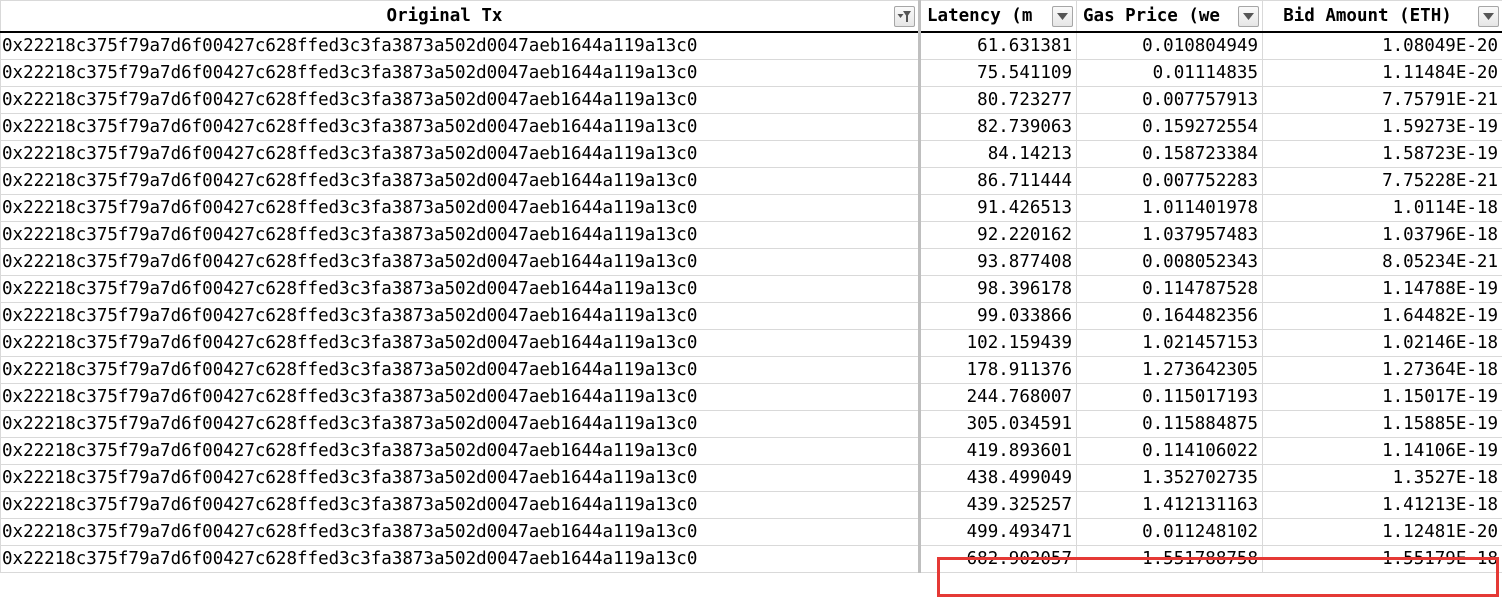 This screenshot has width=1502, height=597. I want to click on cell-gas-price: 0.114787528, so click(1170, 289).